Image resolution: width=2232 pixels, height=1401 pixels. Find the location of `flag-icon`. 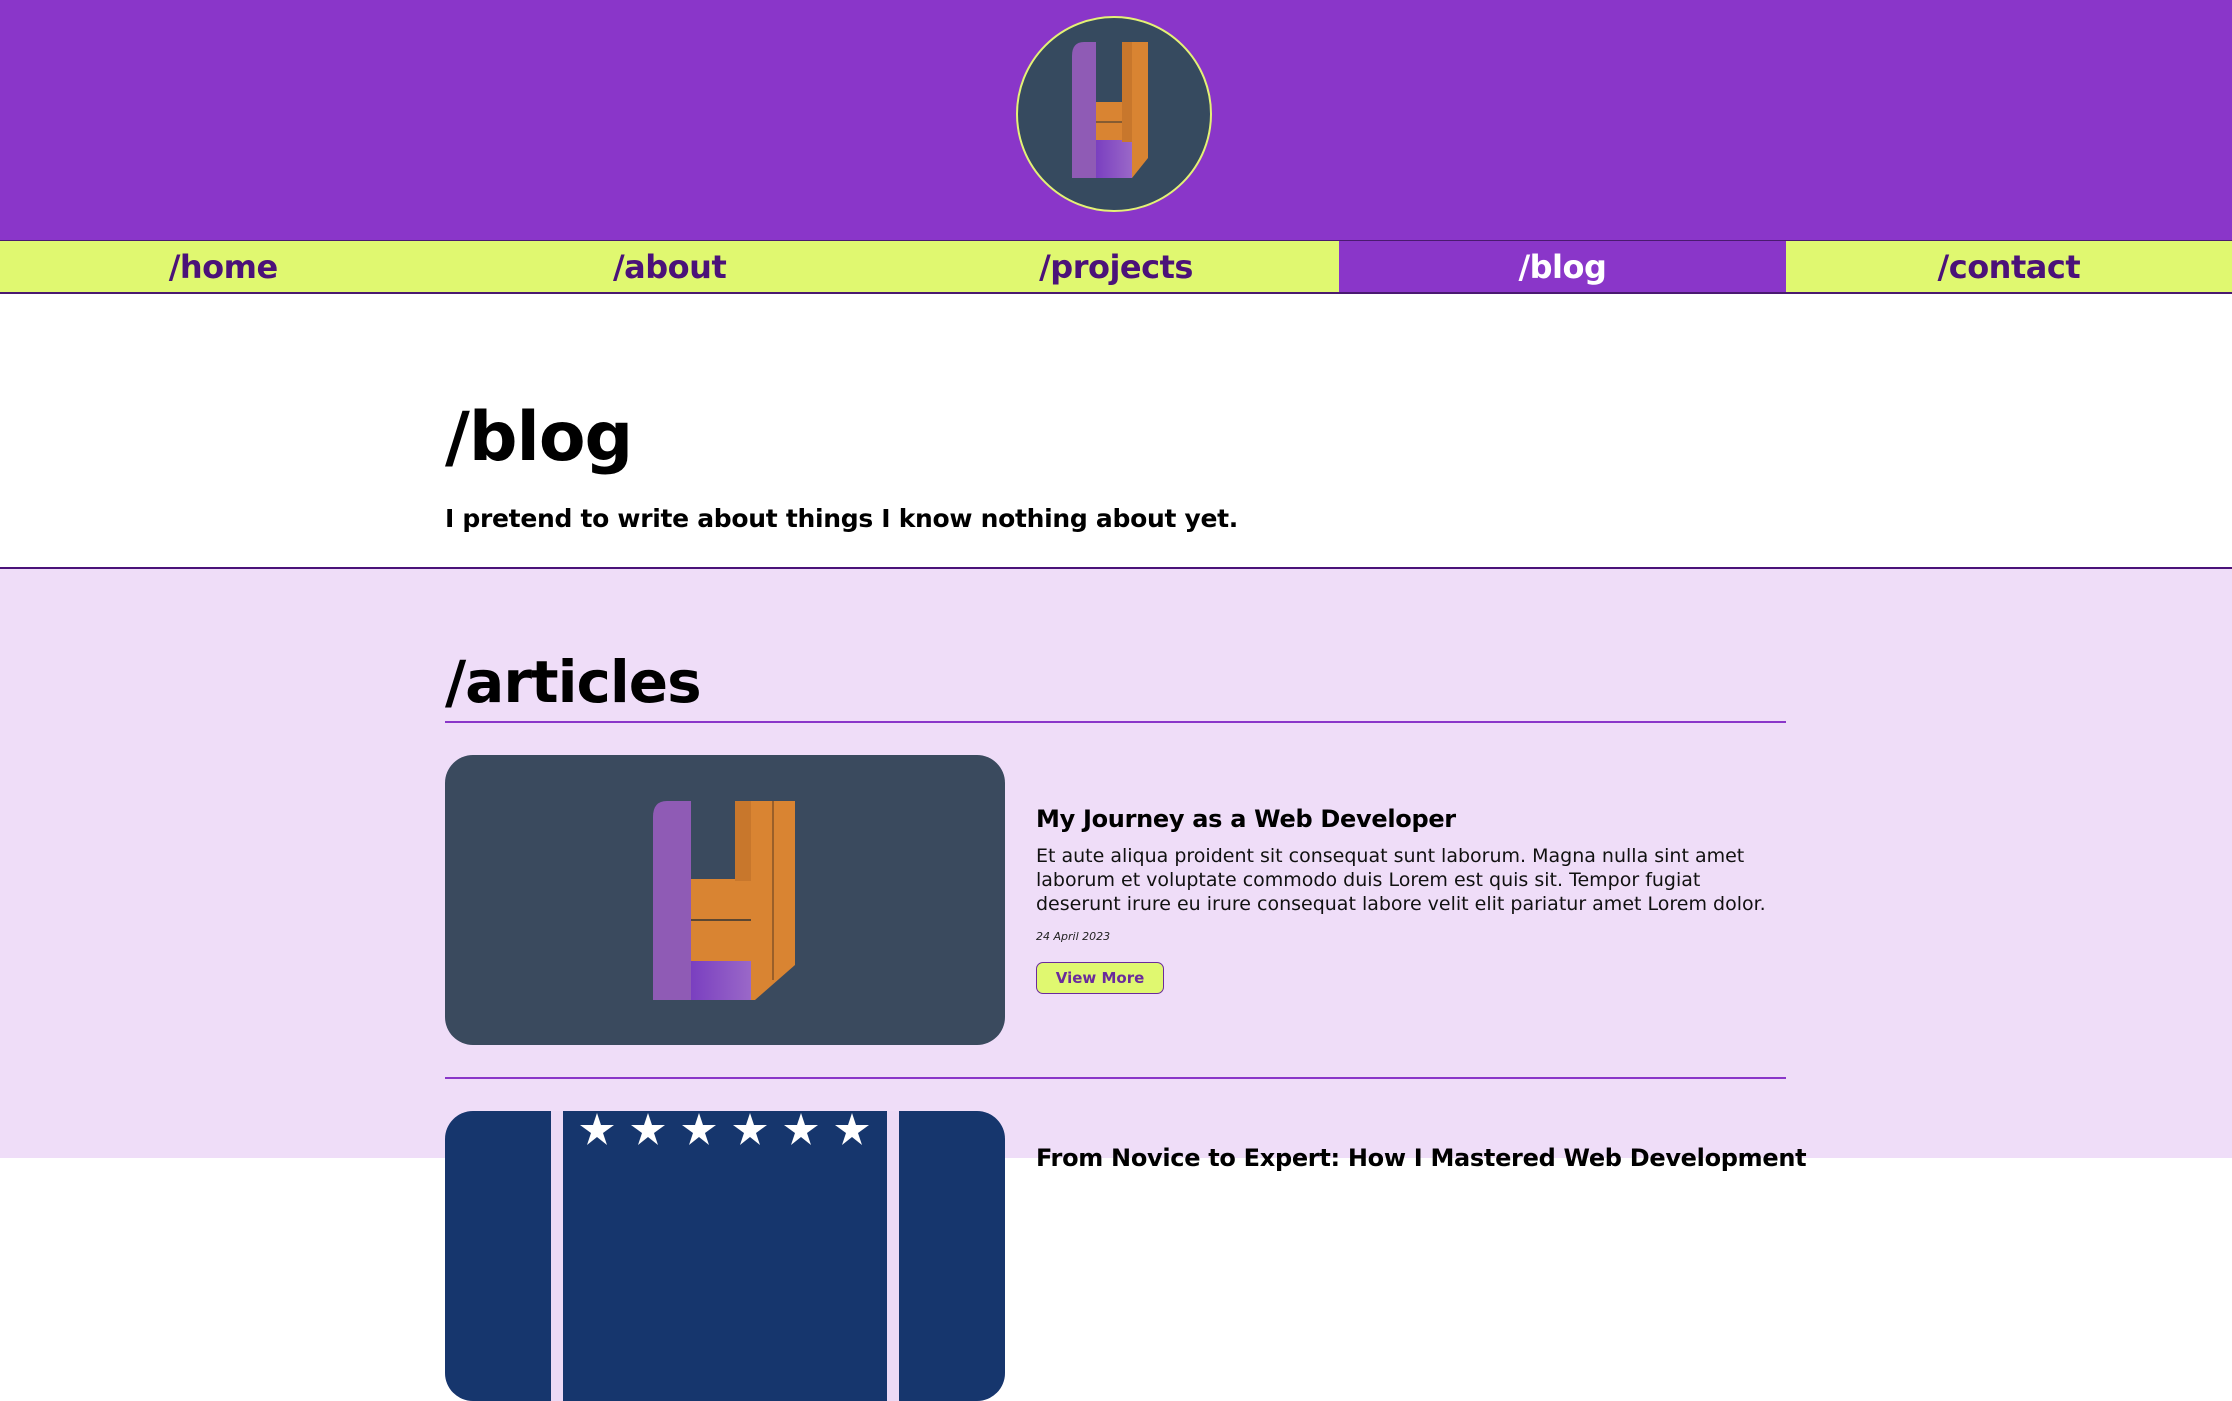

flag-icon is located at coordinates (725, 1256).